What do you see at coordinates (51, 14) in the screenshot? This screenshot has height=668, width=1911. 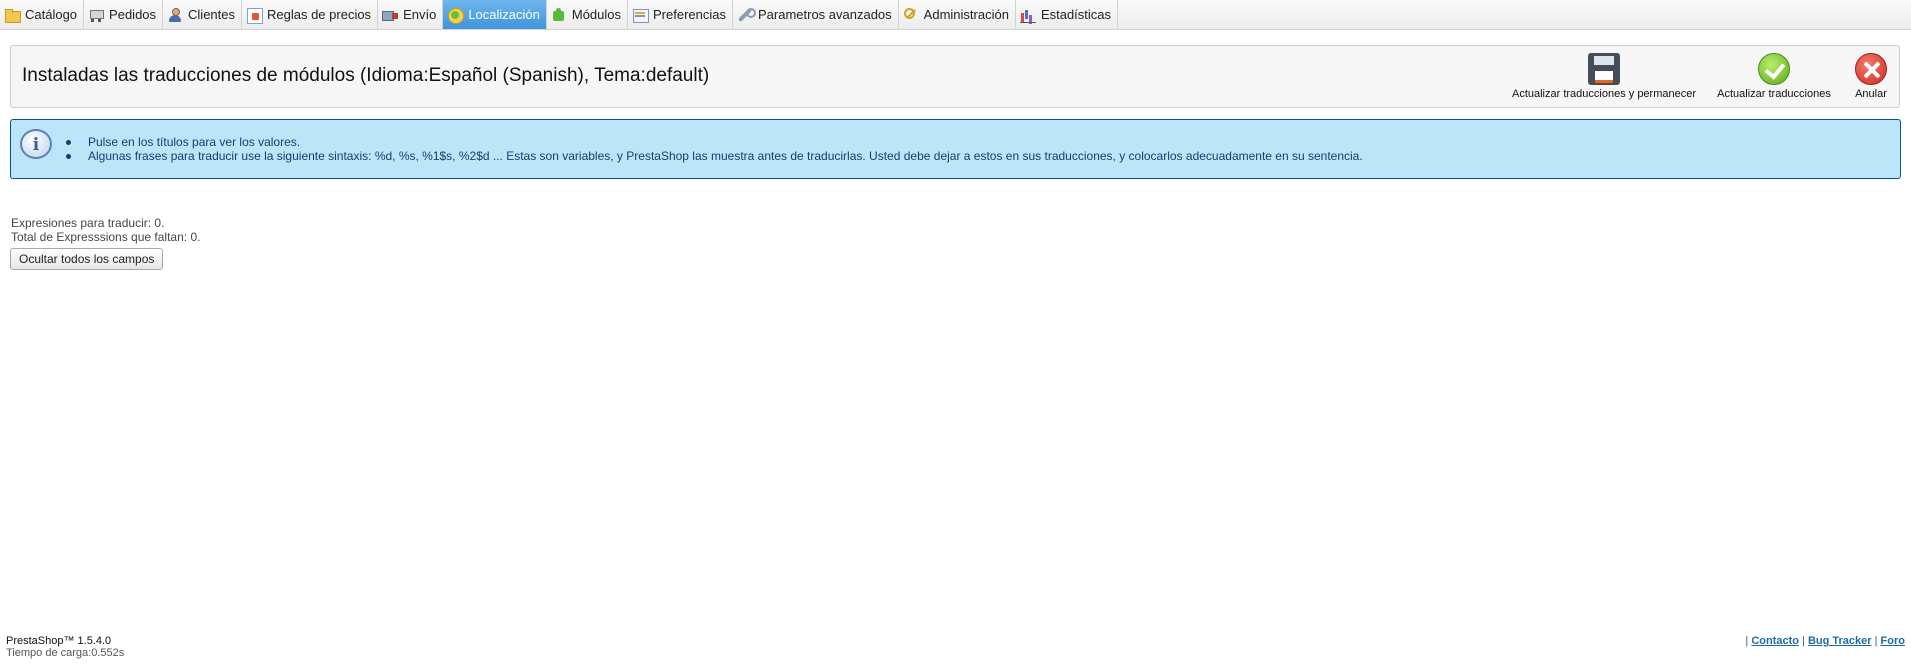 I see `tab-label: Catálogo` at bounding box center [51, 14].